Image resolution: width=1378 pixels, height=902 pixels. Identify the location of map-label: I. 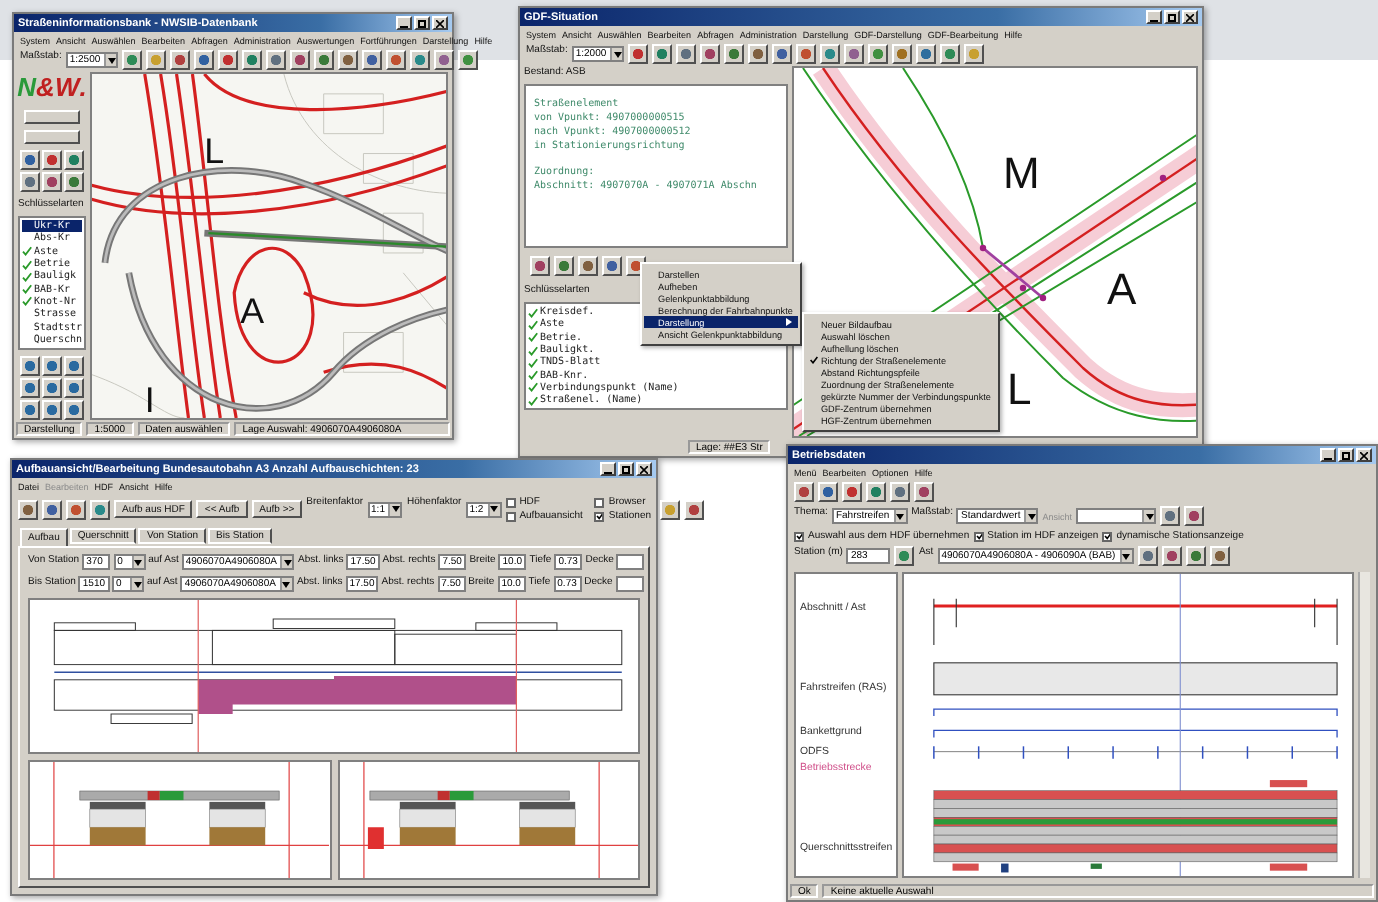
(149, 399).